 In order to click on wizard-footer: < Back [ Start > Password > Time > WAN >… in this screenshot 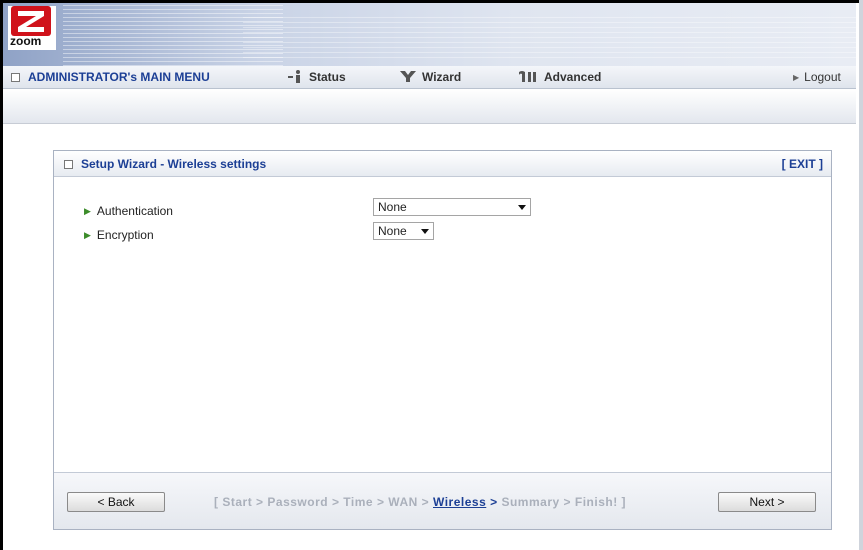, I will do `click(442, 500)`.